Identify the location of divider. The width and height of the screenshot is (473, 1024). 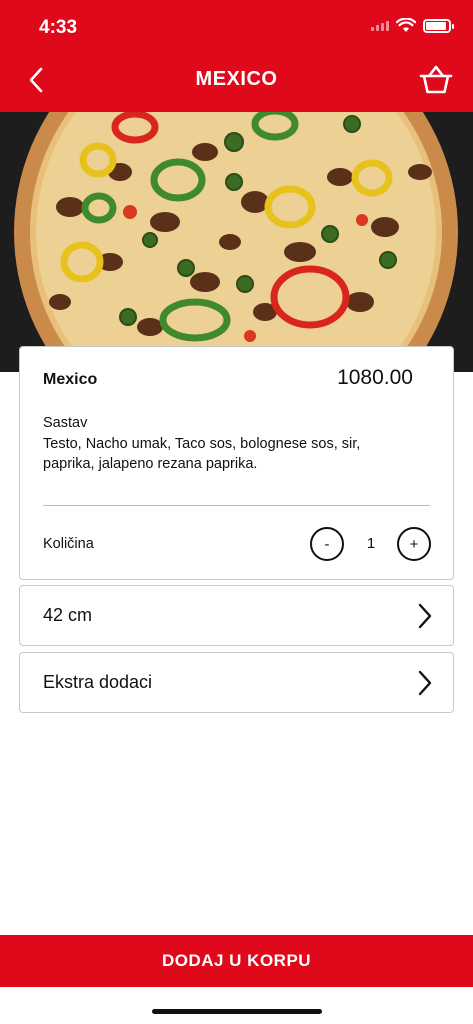
(236, 505).